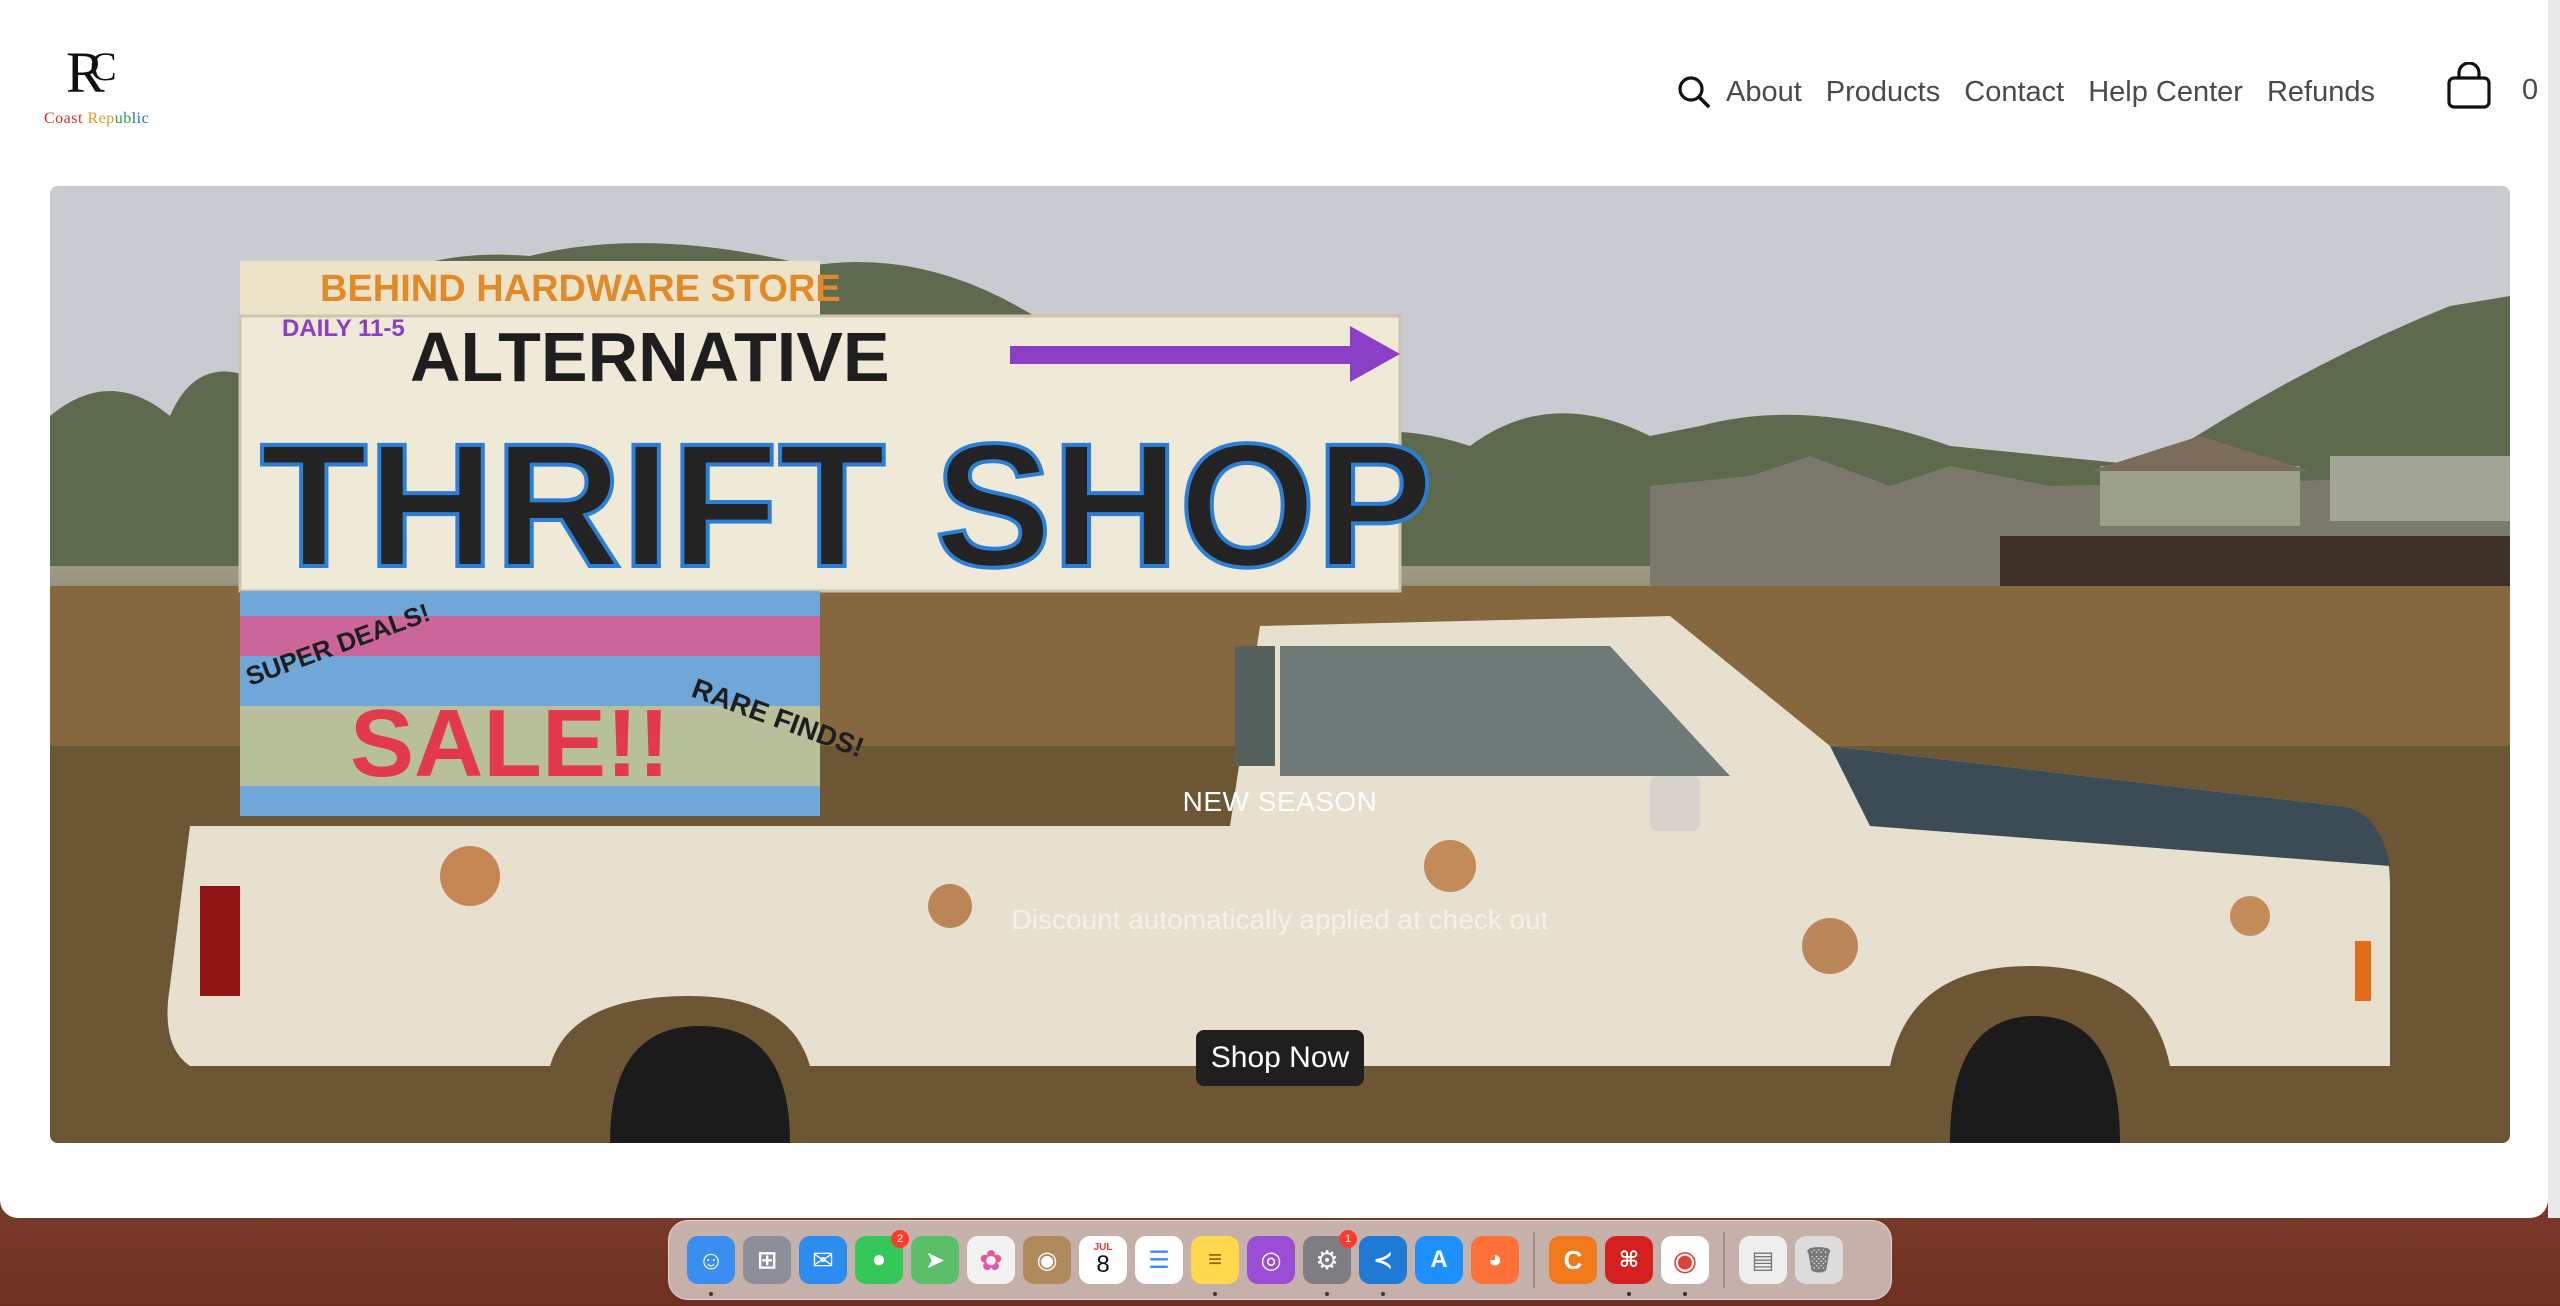  What do you see at coordinates (1271, 1260) in the screenshot?
I see `podcasts-icon: ◎` at bounding box center [1271, 1260].